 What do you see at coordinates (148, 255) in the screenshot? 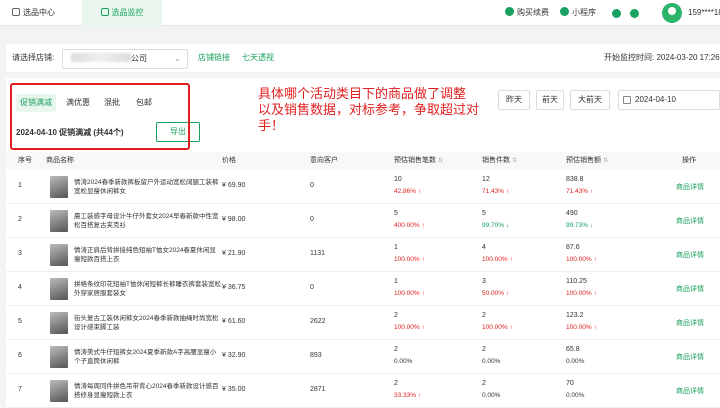
I see `product-name: 情涛正肩后背拼接纯色短袖T恤女2024春夏休闲显瘦短款百搭上衣` at bounding box center [148, 255].